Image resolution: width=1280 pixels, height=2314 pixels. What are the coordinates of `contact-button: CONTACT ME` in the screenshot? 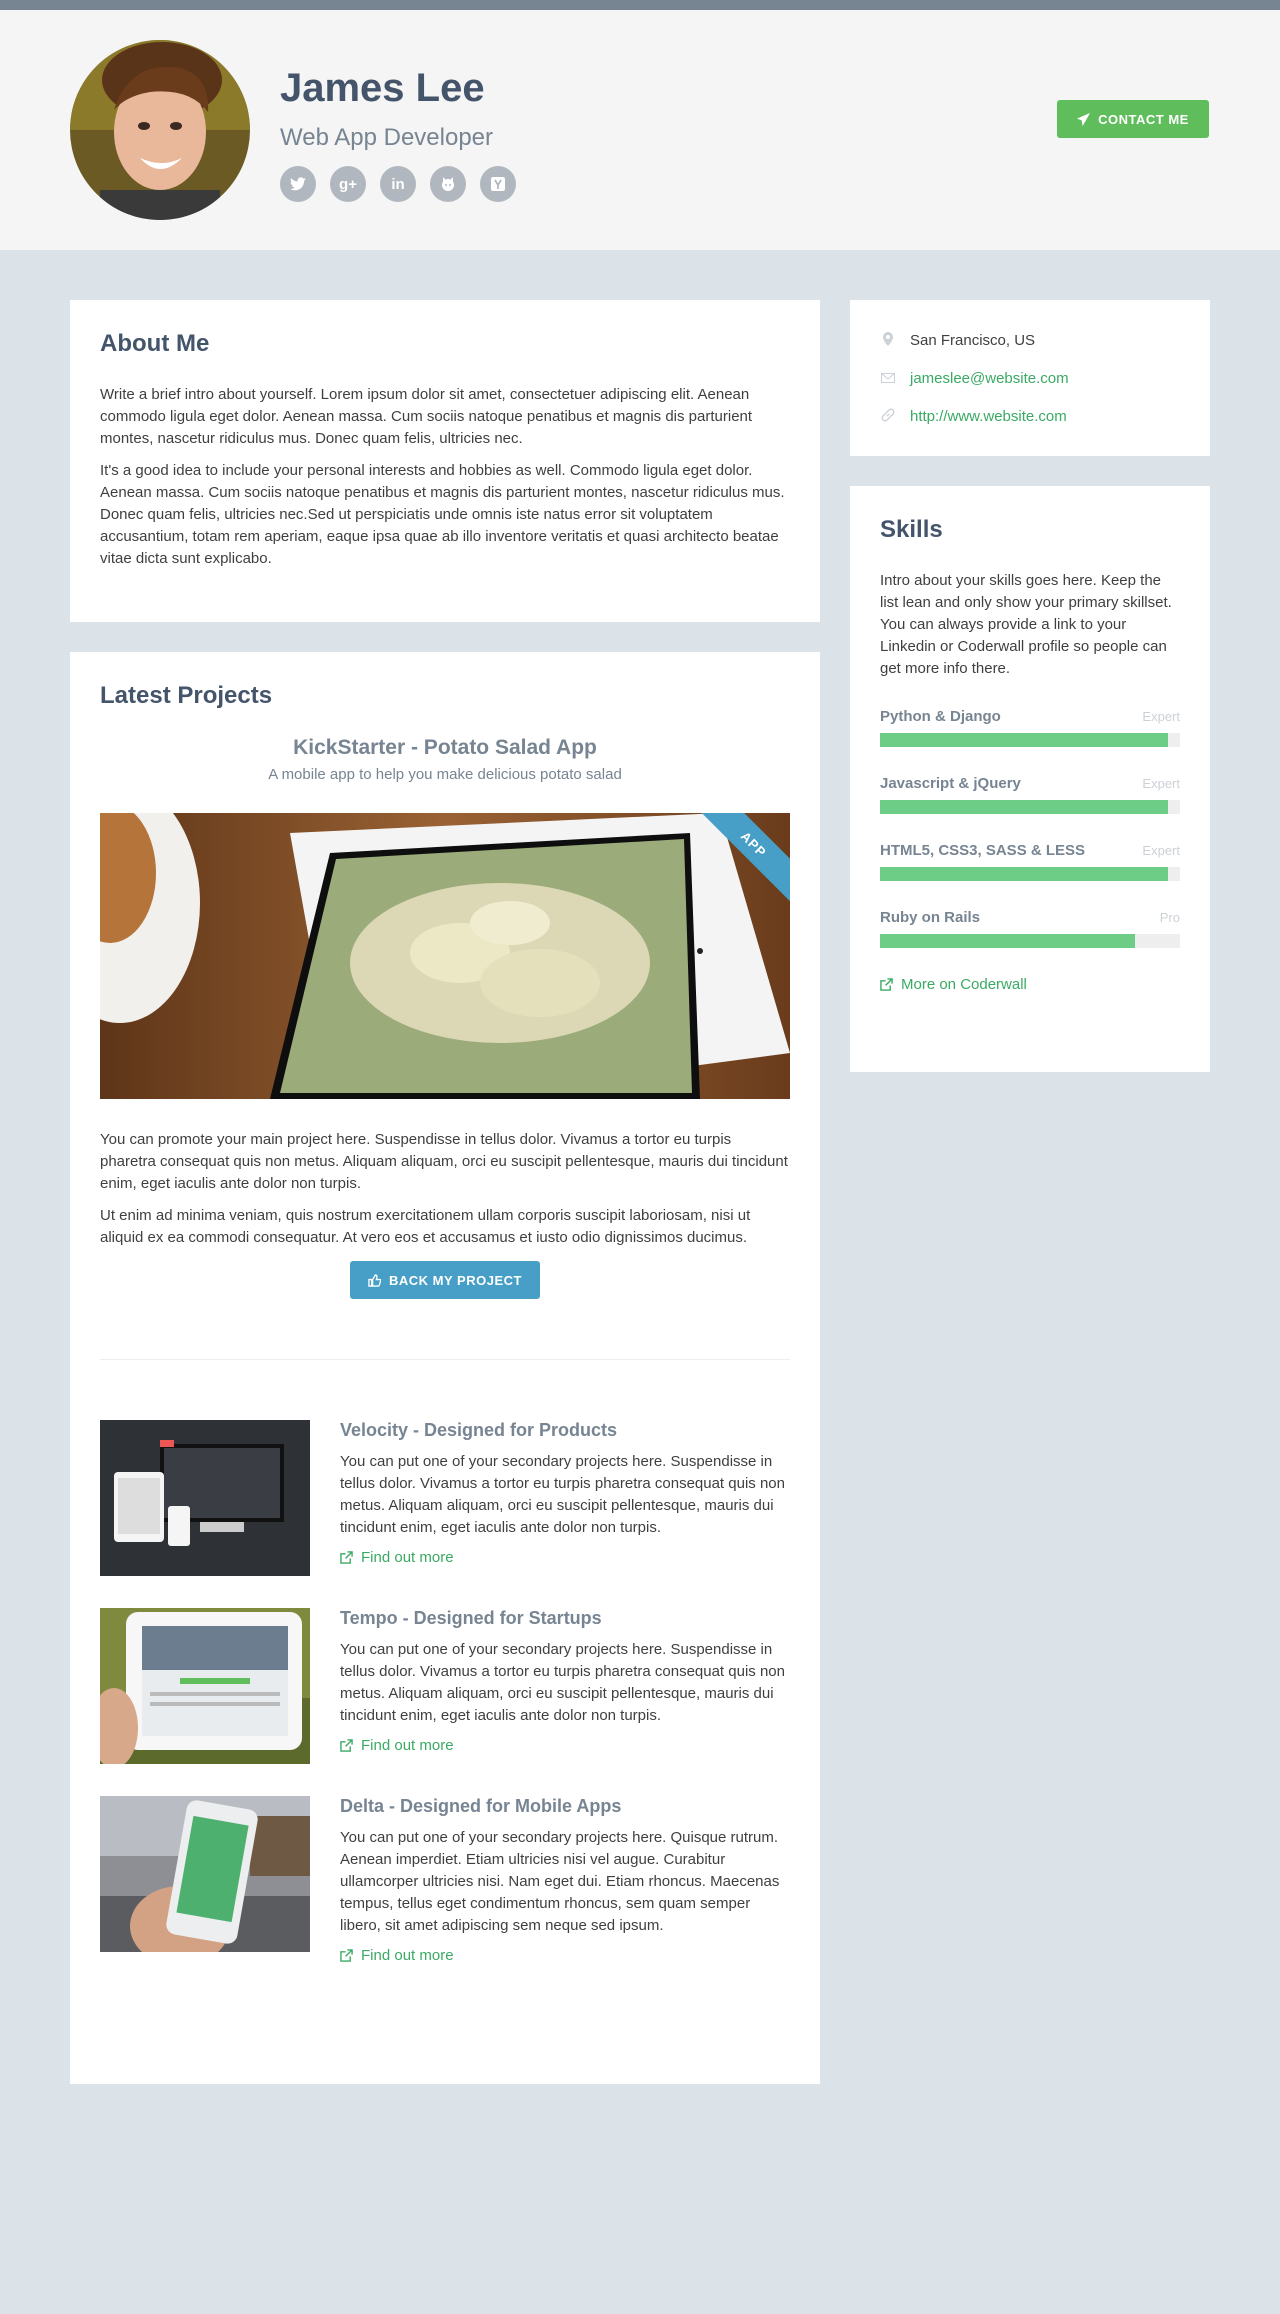 It's located at (1133, 119).